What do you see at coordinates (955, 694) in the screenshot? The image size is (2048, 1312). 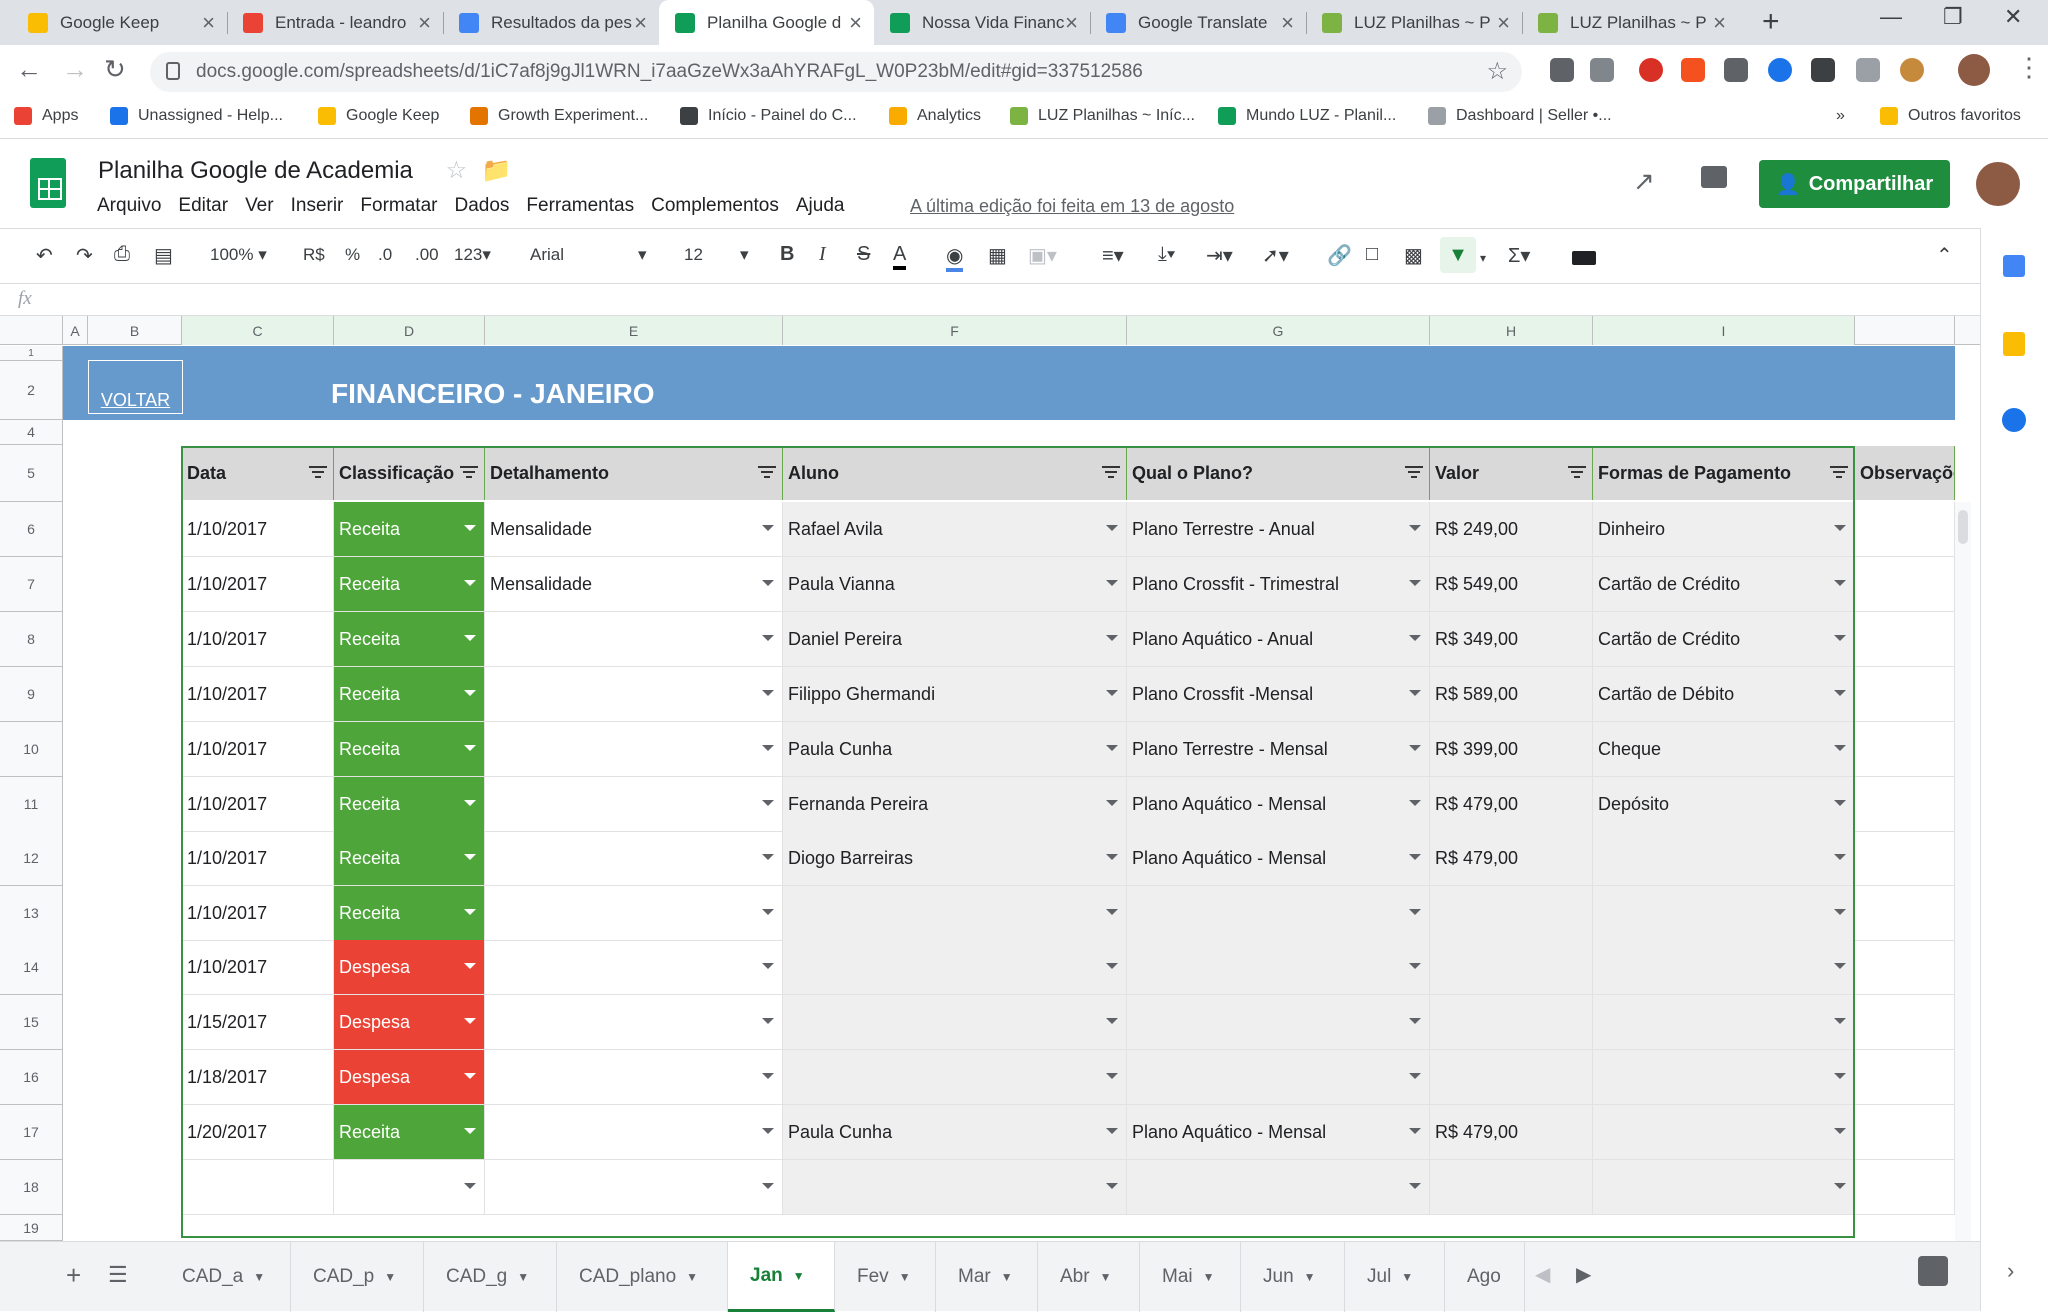 I see `cell-aluno: Filippo Ghermandi` at bounding box center [955, 694].